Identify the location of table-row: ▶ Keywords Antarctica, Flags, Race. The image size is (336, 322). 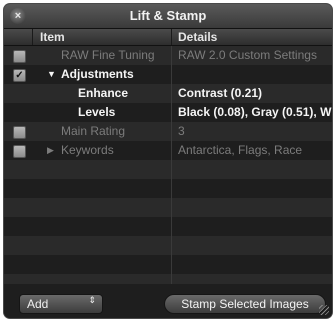
(168, 150).